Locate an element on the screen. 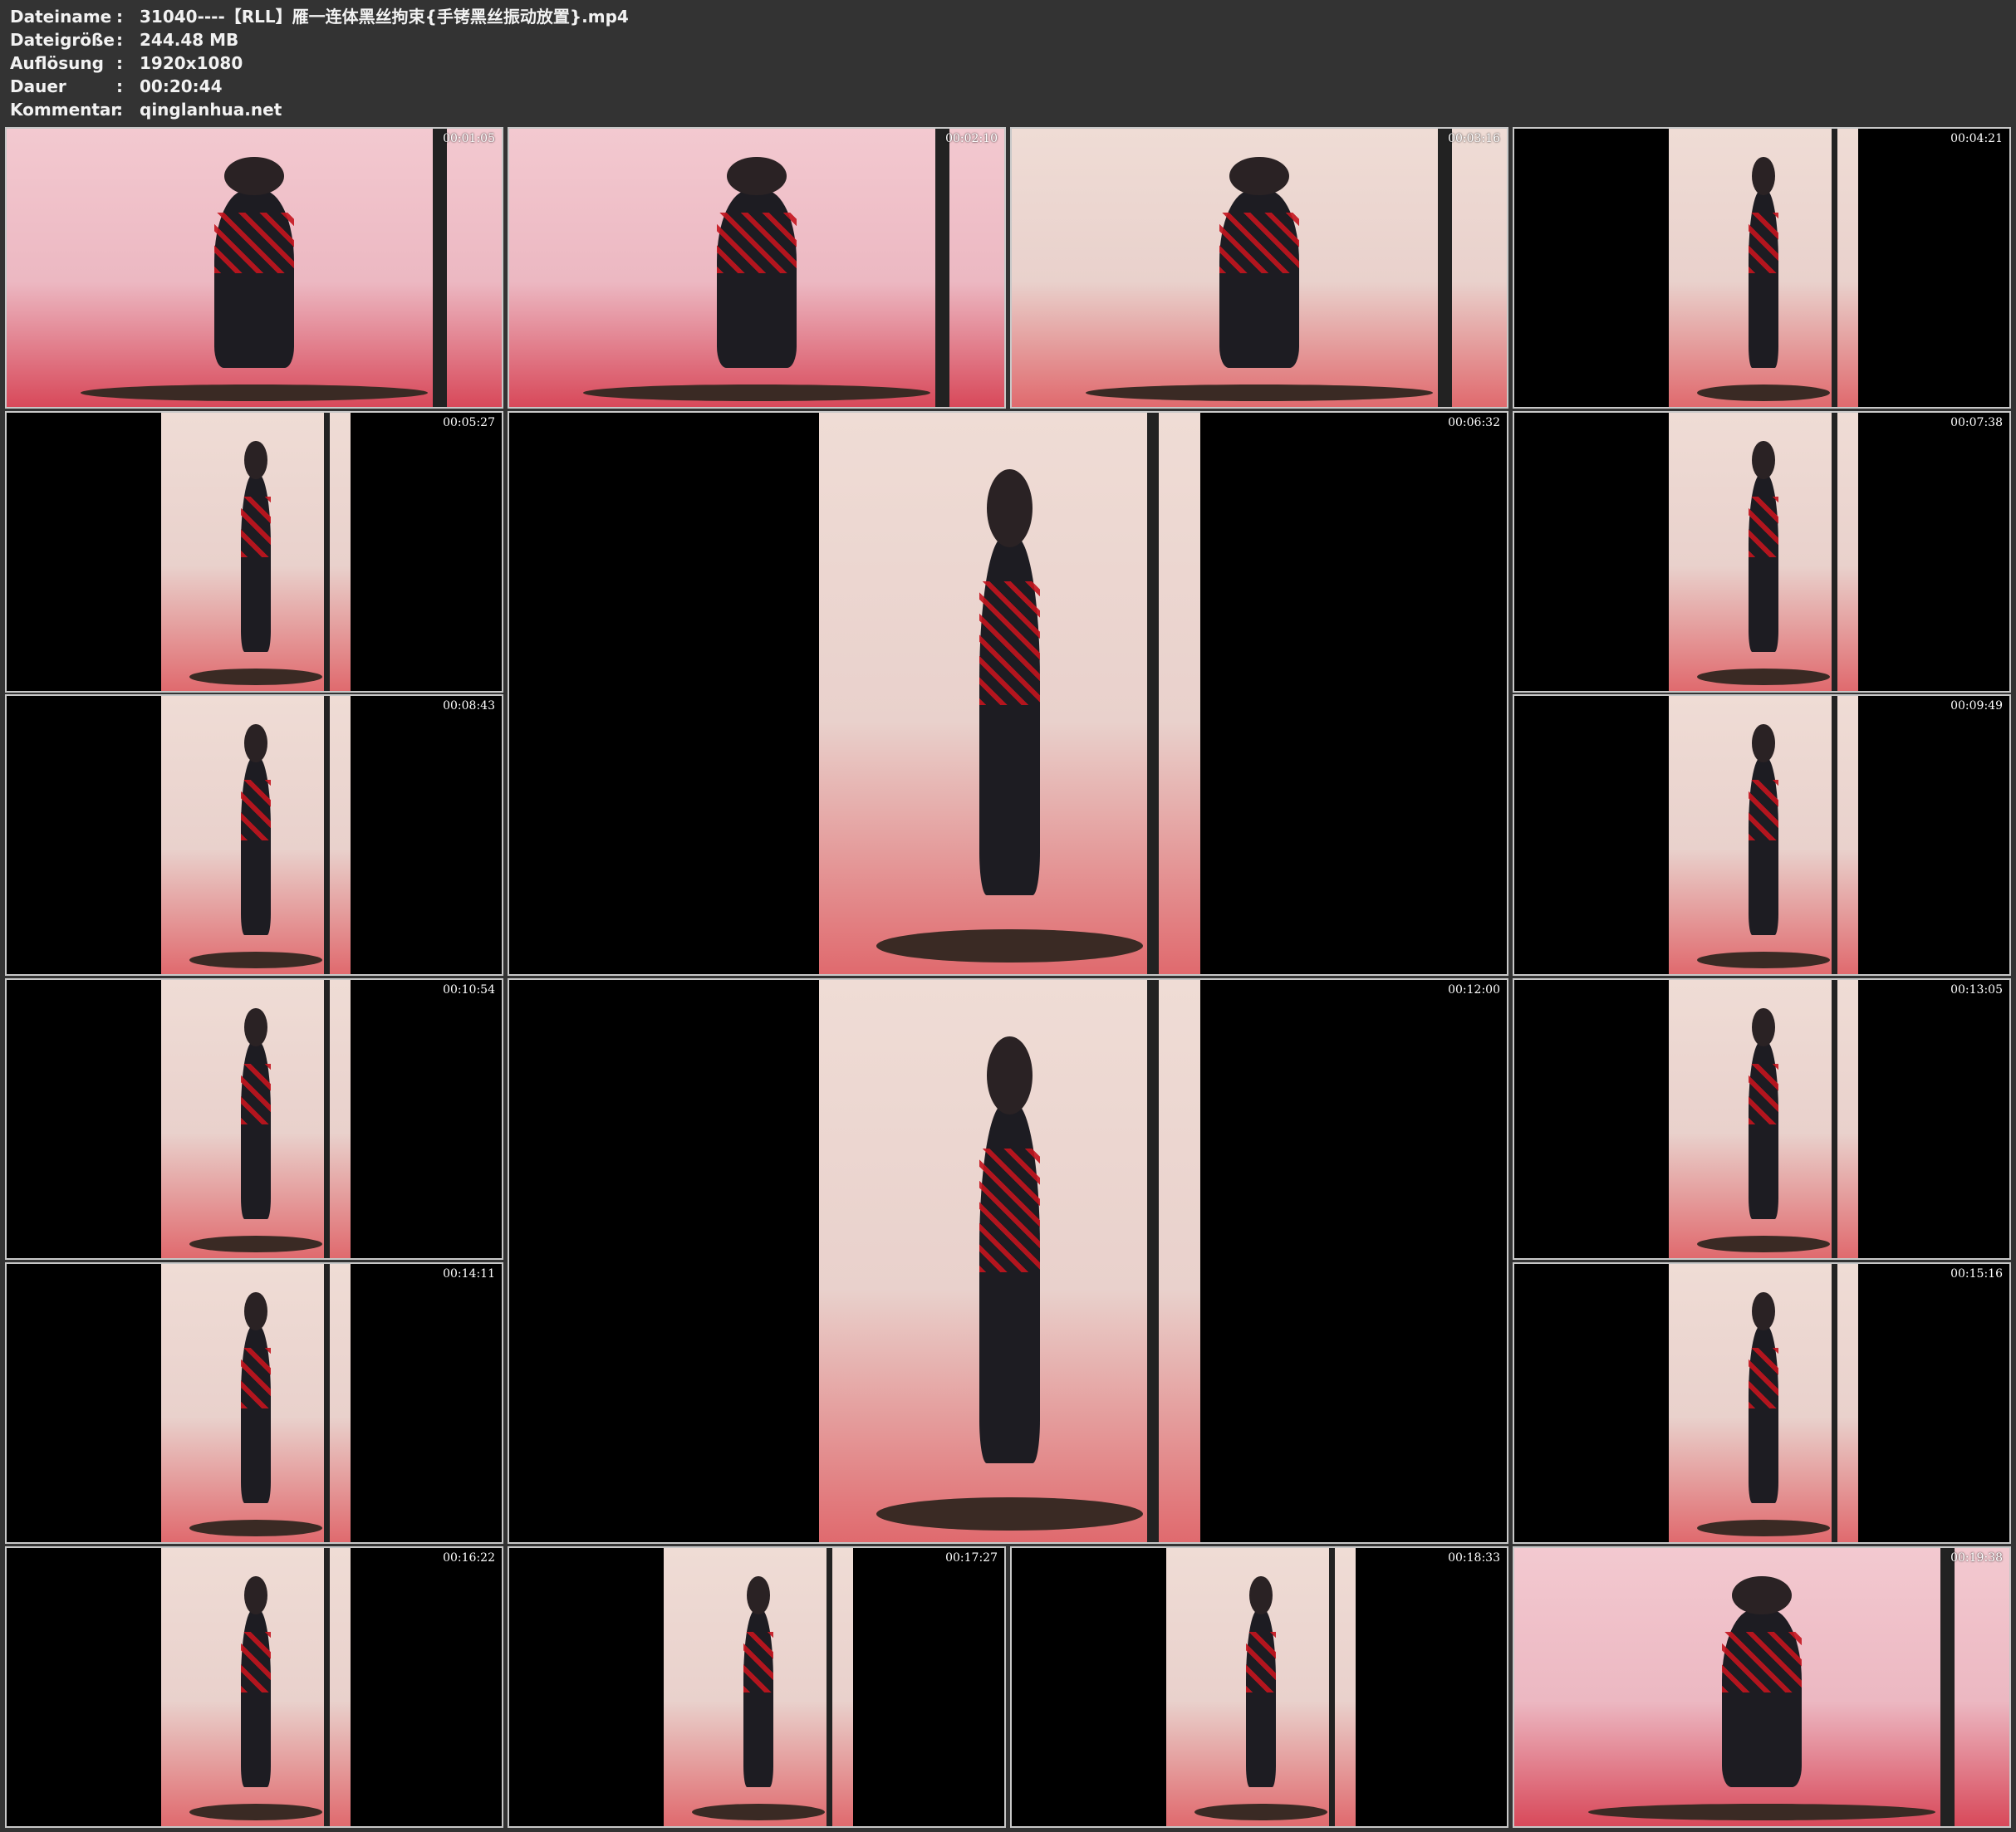  timestamp-label: 00:02:10 is located at coordinates (971, 138).